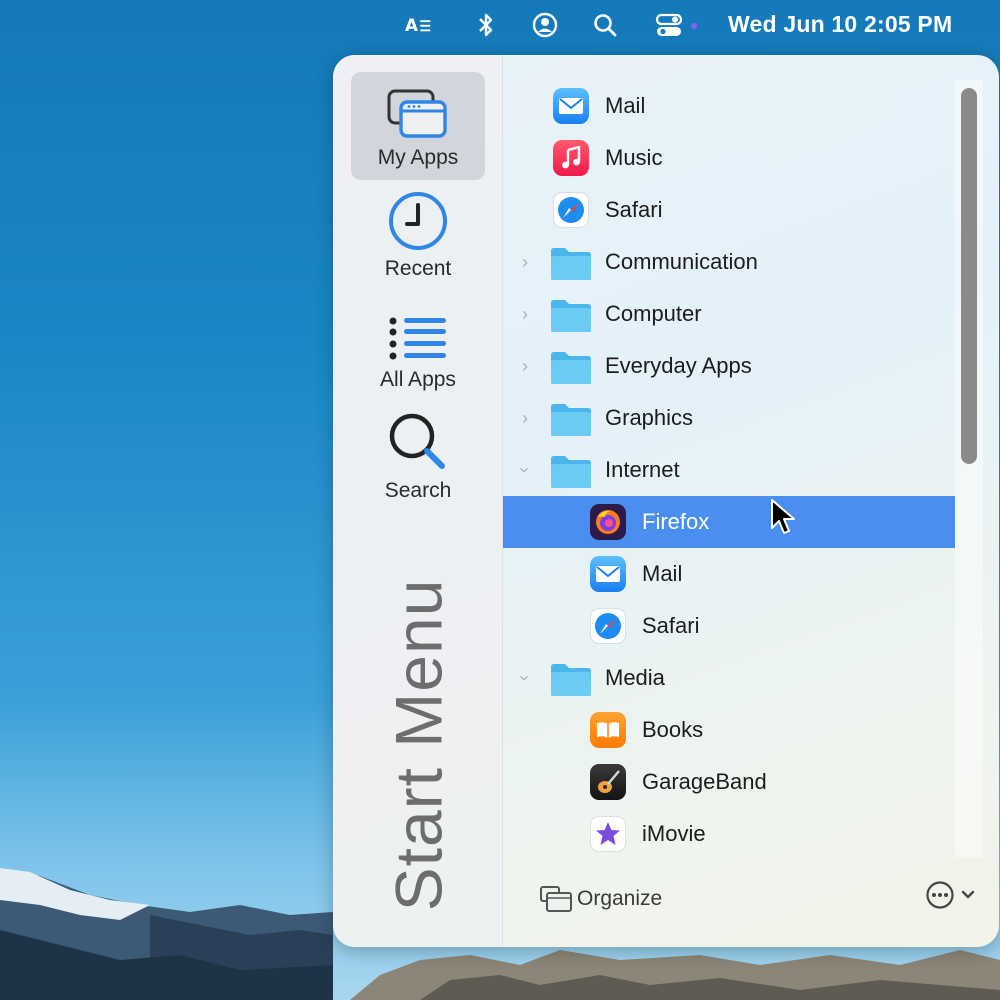 The height and width of the screenshot is (1000, 1000). What do you see at coordinates (635, 677) in the screenshot?
I see `list-item-label: Media` at bounding box center [635, 677].